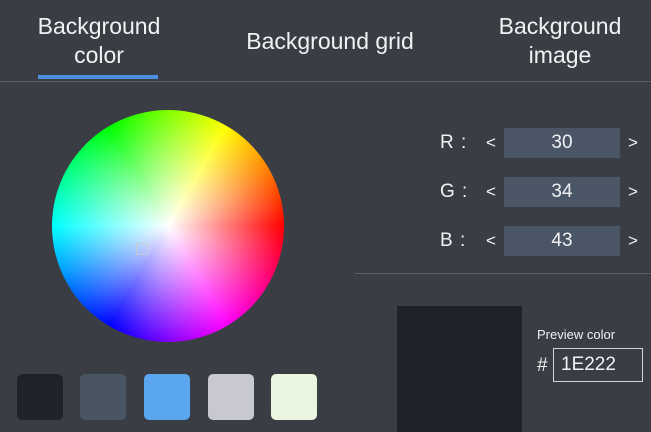 This screenshot has height=432, width=651. I want to click on green-increment-button: >, so click(633, 192).